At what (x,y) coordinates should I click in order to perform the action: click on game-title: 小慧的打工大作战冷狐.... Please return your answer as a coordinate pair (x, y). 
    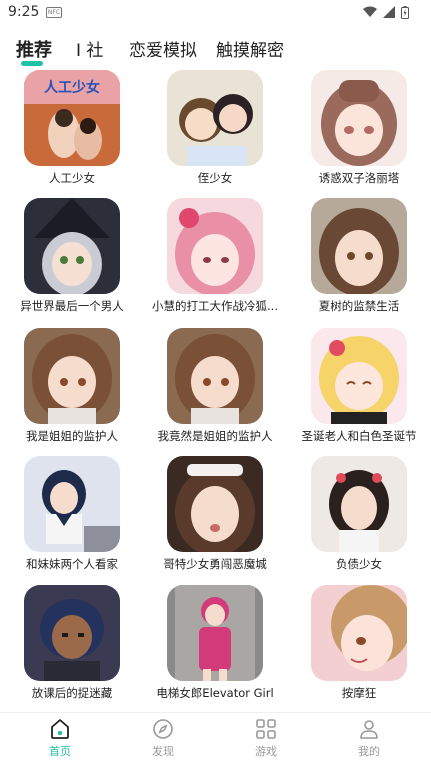
    Looking at the image, I should click on (215, 306).